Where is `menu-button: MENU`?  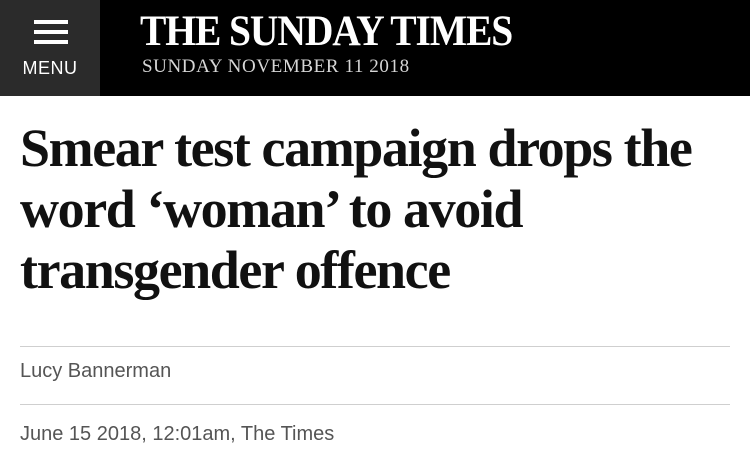 menu-button: MENU is located at coordinates (50, 48).